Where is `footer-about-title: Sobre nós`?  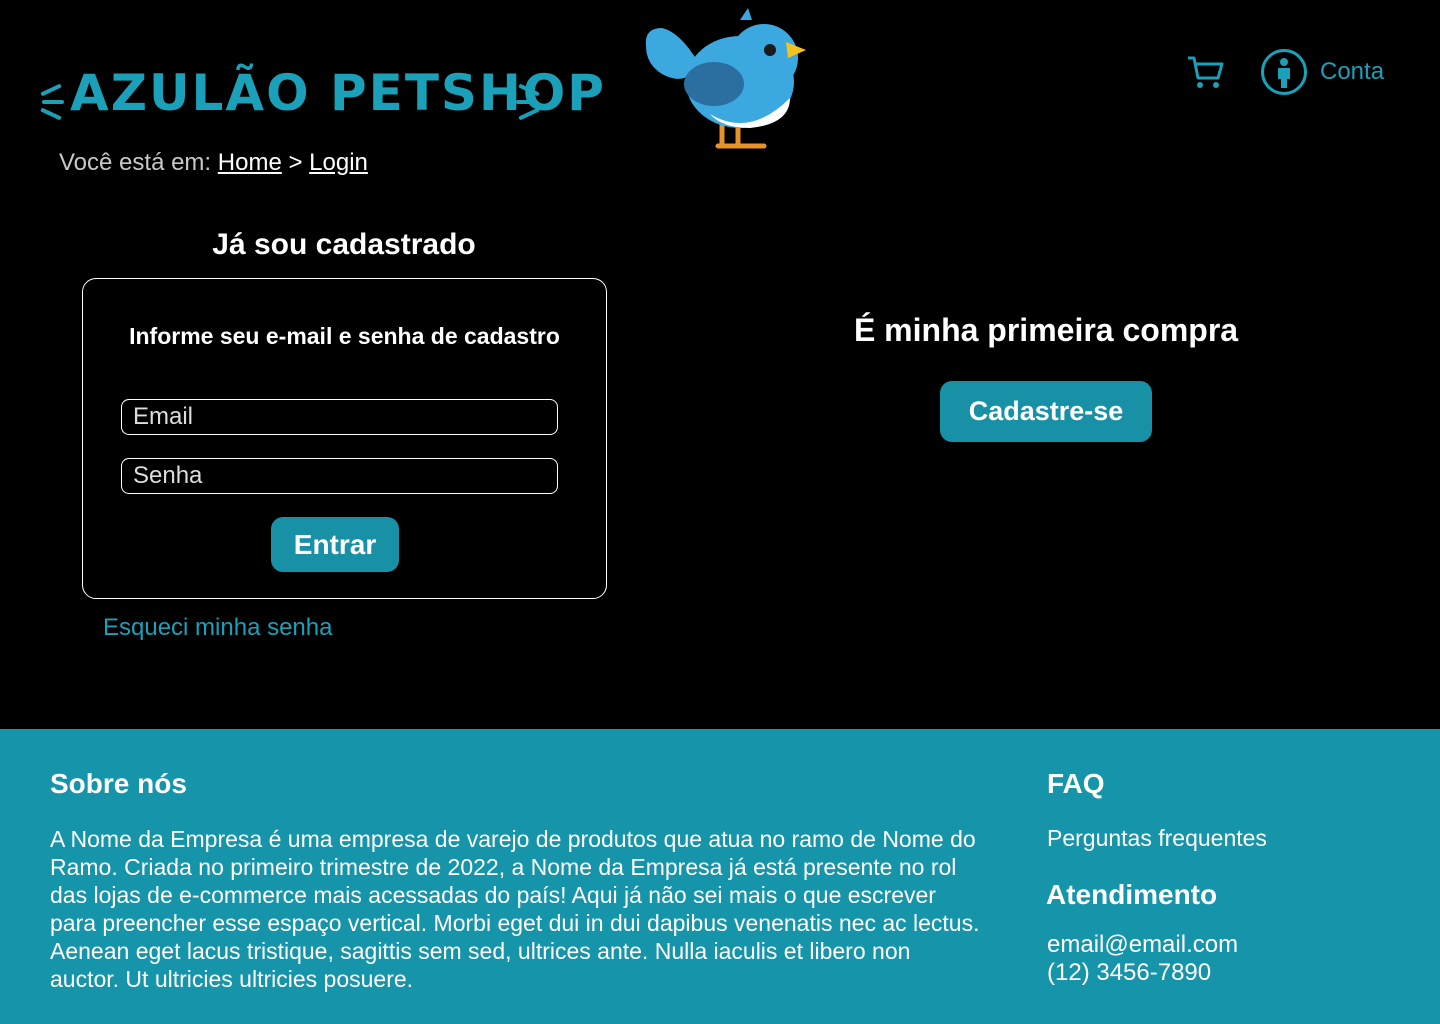
footer-about-title: Sobre nós is located at coordinates (118, 783).